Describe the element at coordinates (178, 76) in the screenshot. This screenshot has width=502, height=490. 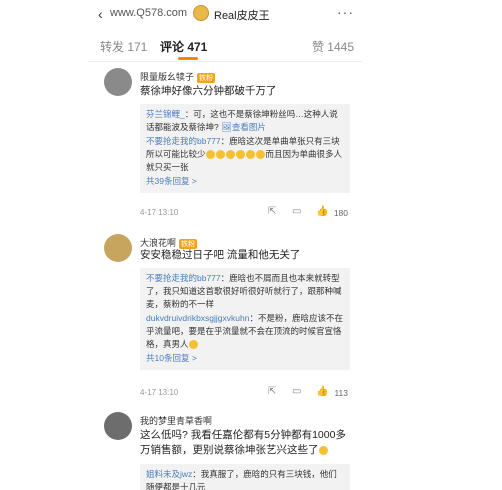
I see `comment-username: 限量版幺犊子 铁粉` at that location.